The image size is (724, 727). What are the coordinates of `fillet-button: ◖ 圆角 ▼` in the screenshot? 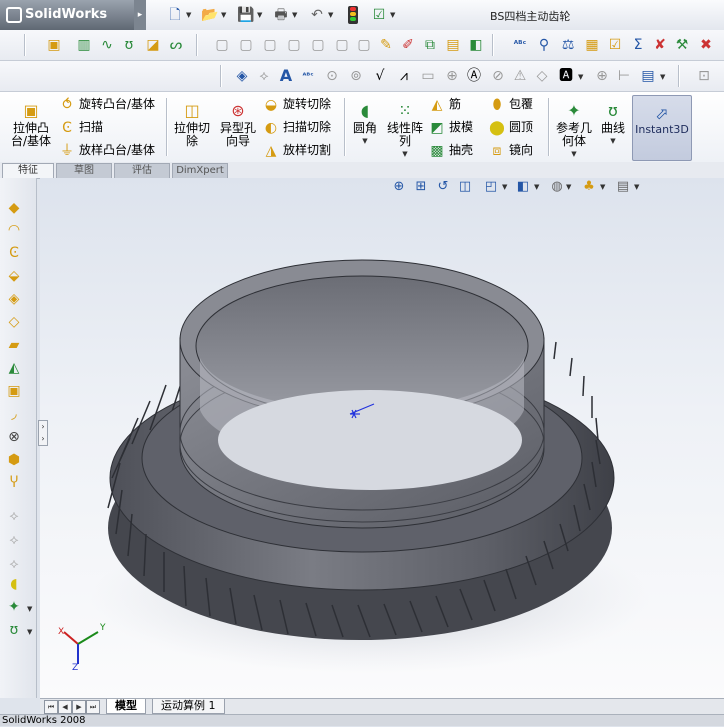 It's located at (365, 125).